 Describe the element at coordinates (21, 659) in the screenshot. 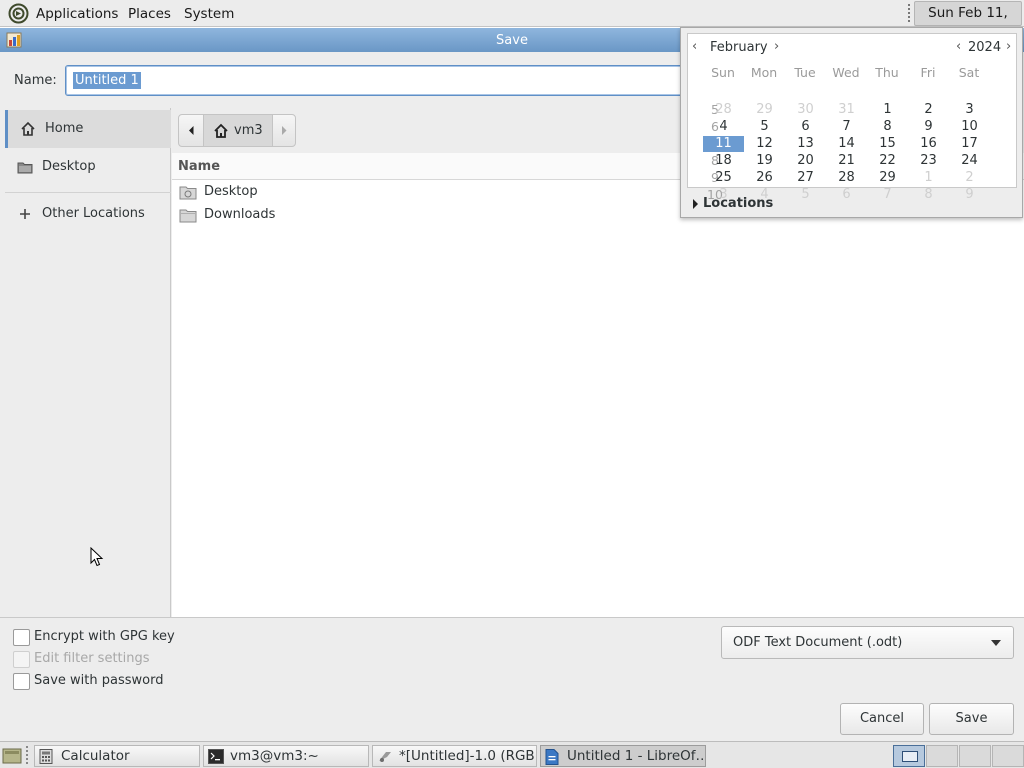

I see `edit-filter-checkbox` at that location.